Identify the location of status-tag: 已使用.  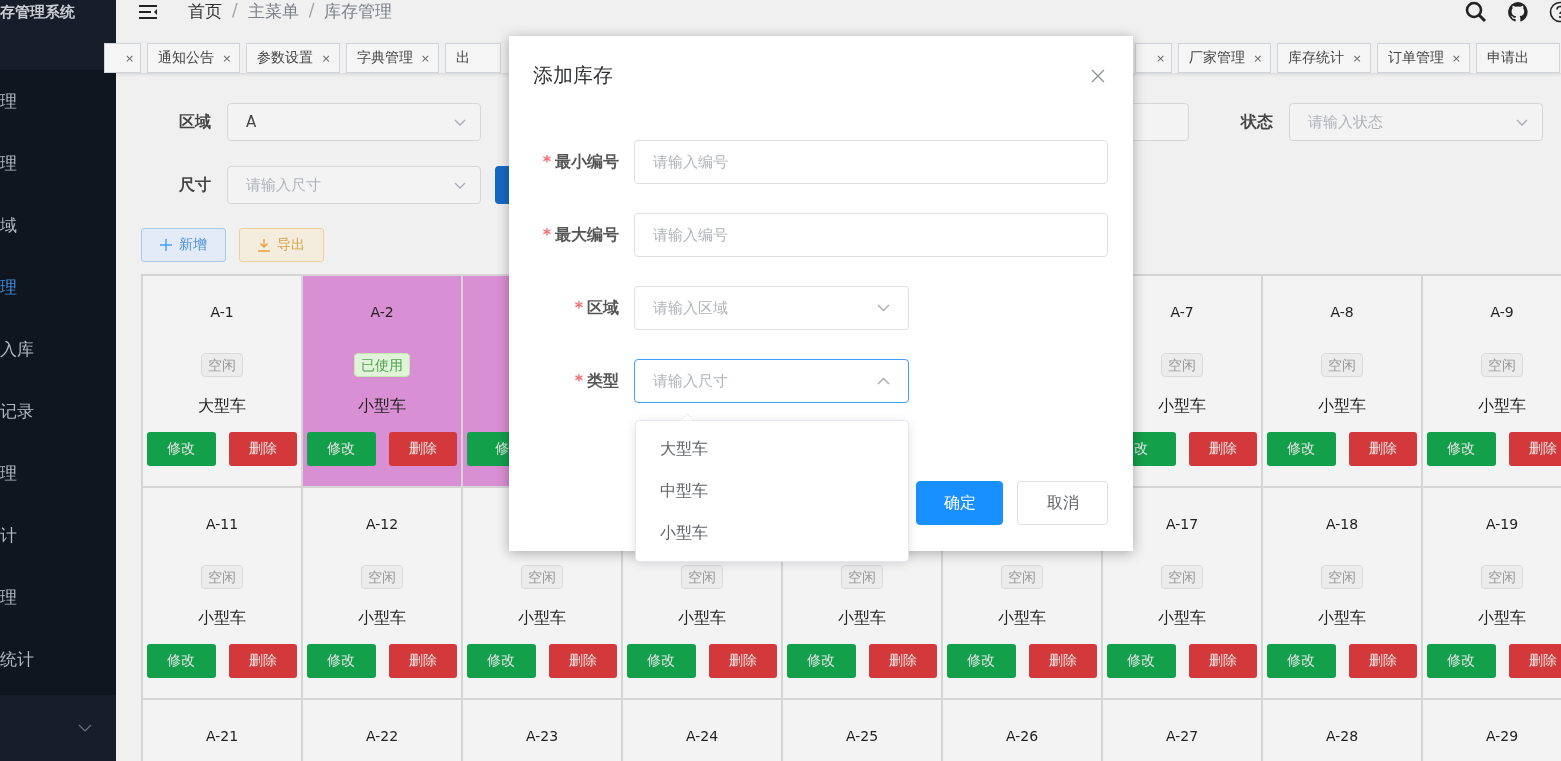
(382, 365).